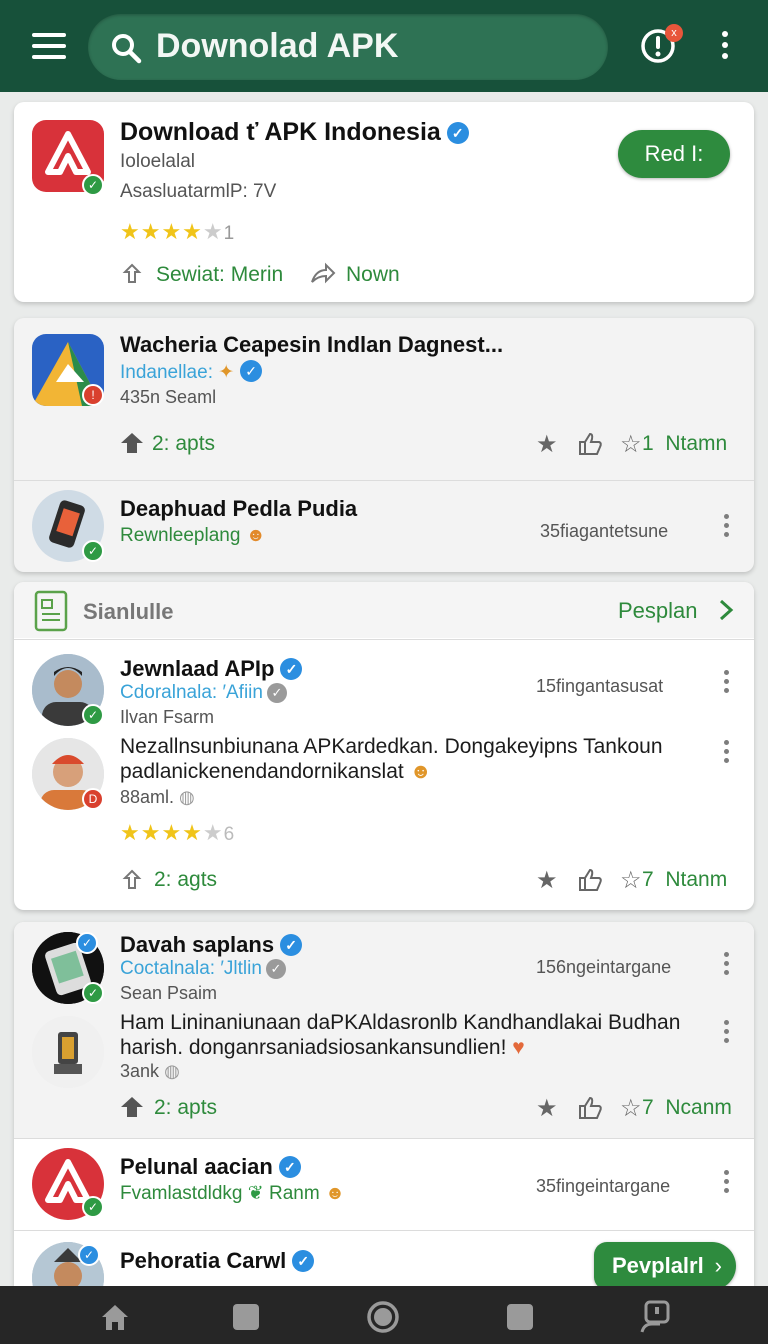 Image resolution: width=768 pixels, height=1344 pixels. Describe the element at coordinates (674, 154) in the screenshot. I see `featured-button: Red I:` at that location.